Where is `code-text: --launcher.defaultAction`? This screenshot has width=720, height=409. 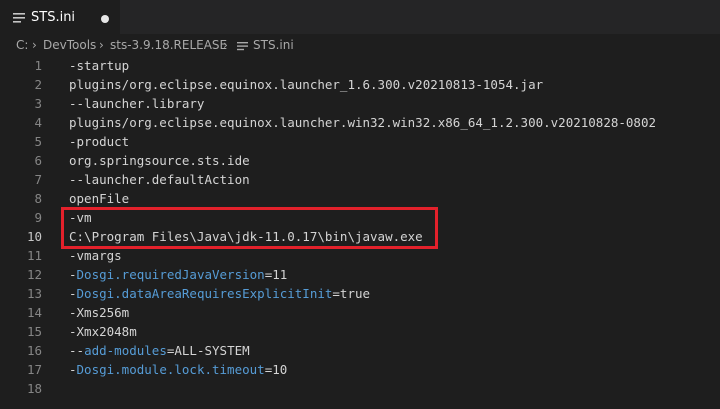 code-text: --launcher.defaultAction is located at coordinates (159, 179).